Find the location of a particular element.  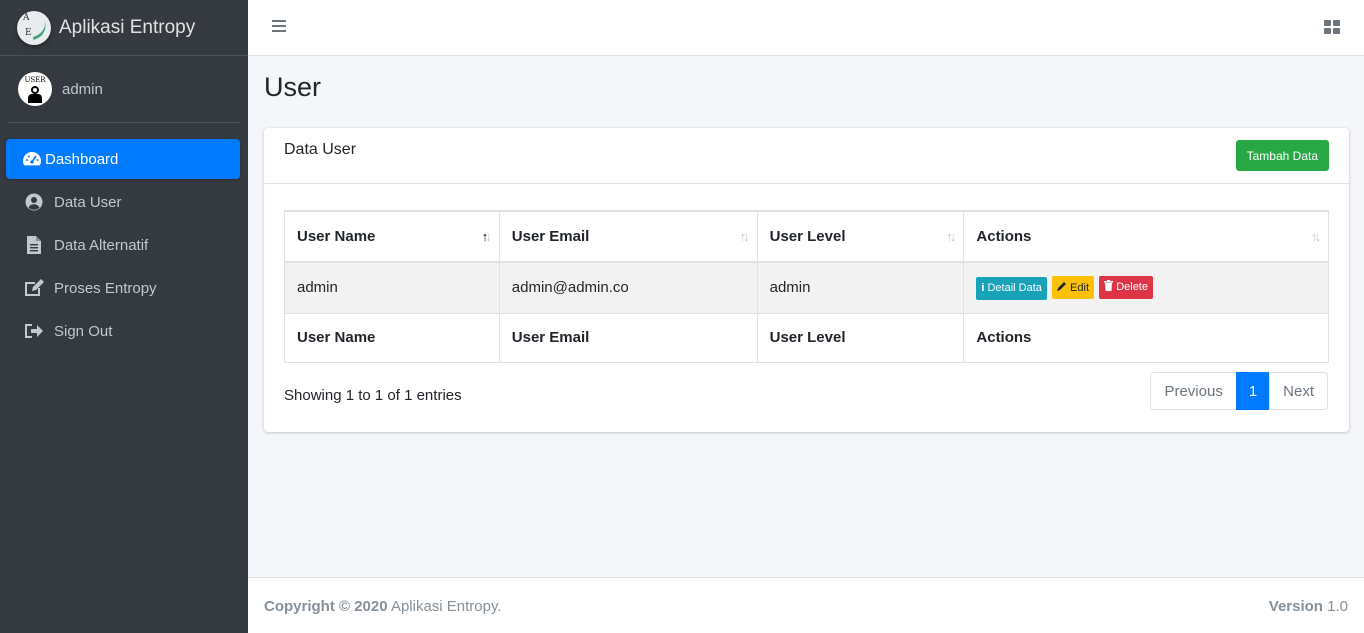

footer-user-email: User Email is located at coordinates (628, 337).